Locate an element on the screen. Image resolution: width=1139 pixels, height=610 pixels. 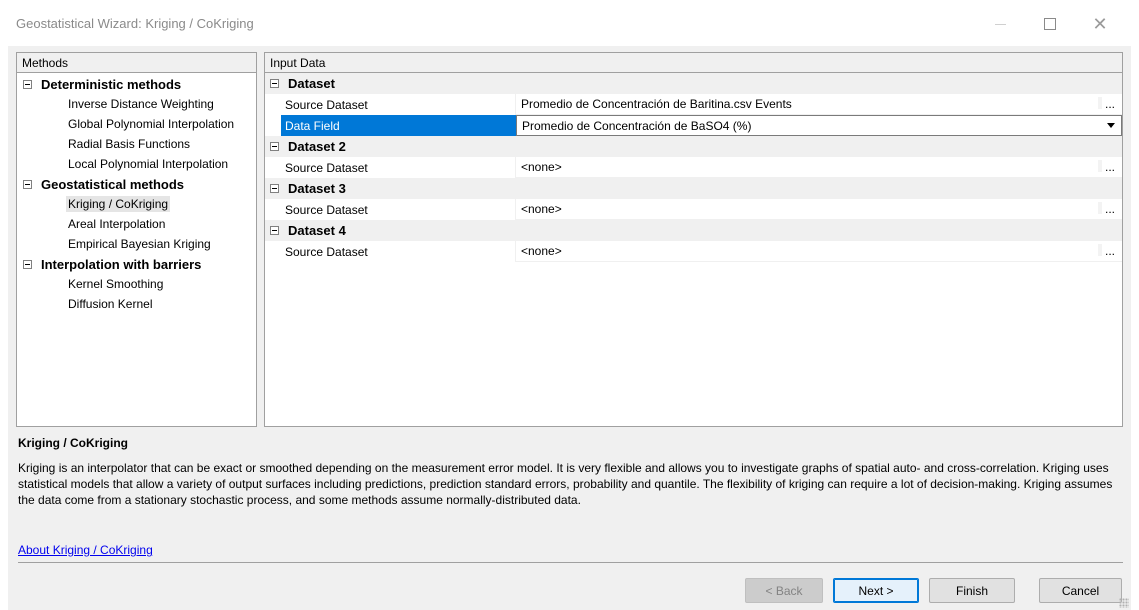
property-value: Promedio de Concentración de BaSO4 (%) is located at coordinates (637, 125).